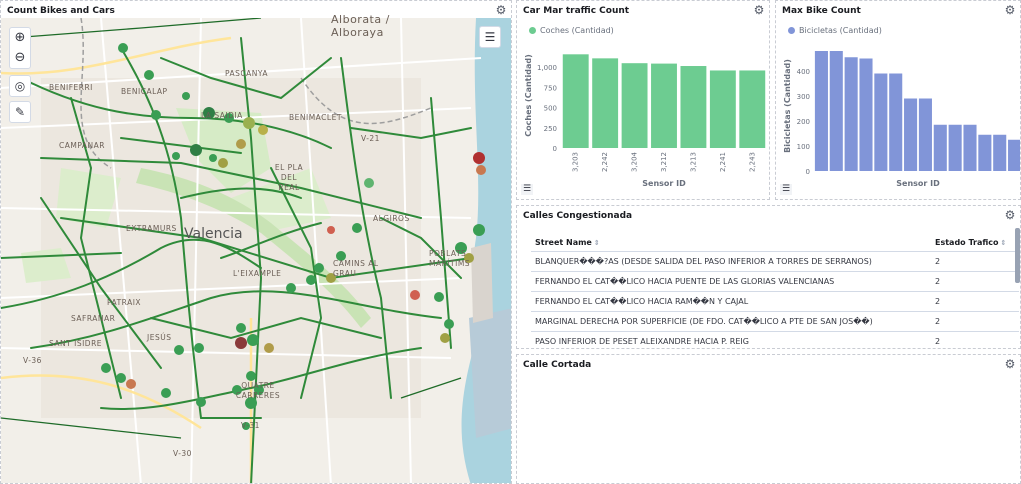 This screenshot has height=484, width=1021. I want to click on y-tick-label: 400, so click(803, 72).